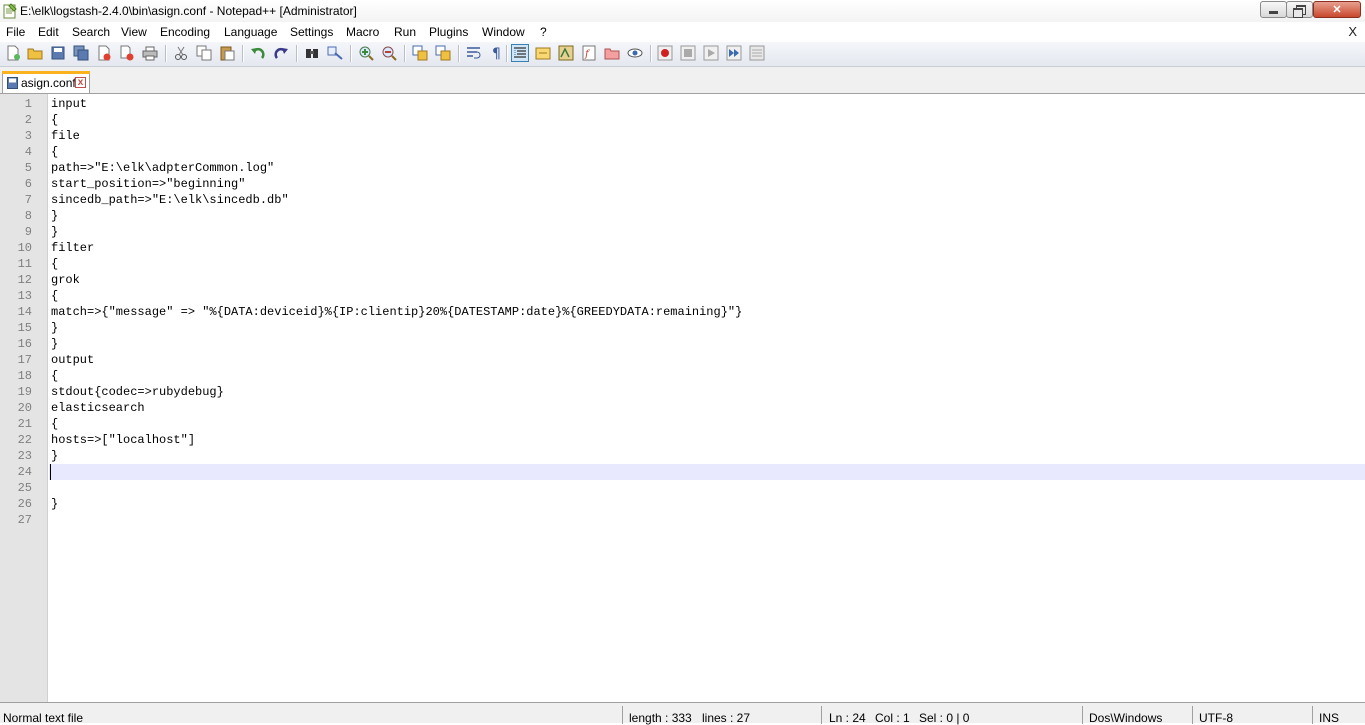 This screenshot has height=725, width=1365. Describe the element at coordinates (688, 53) in the screenshot. I see `stop-macro-icon` at that location.